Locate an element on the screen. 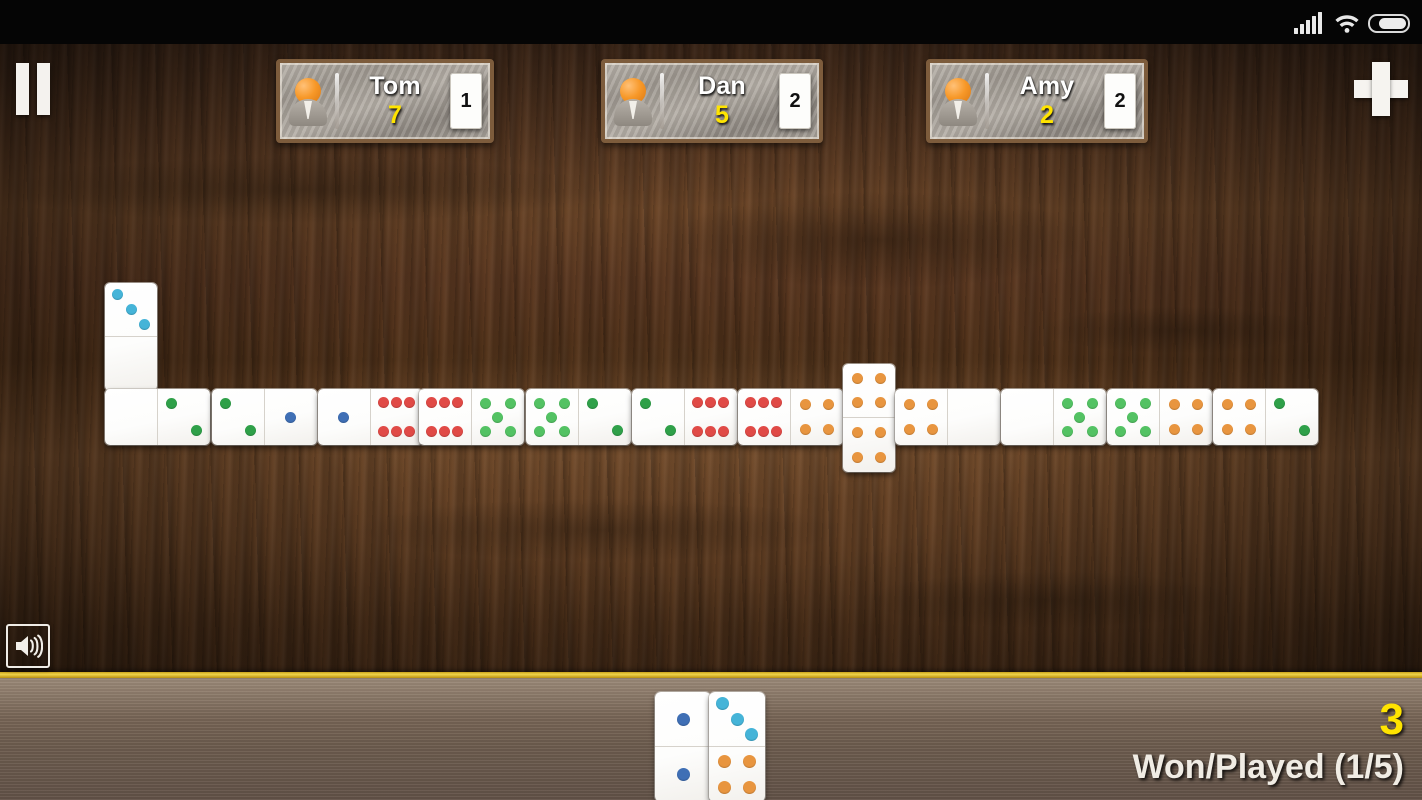  player-card-text: Dan 5 is located at coordinates (722, 101).